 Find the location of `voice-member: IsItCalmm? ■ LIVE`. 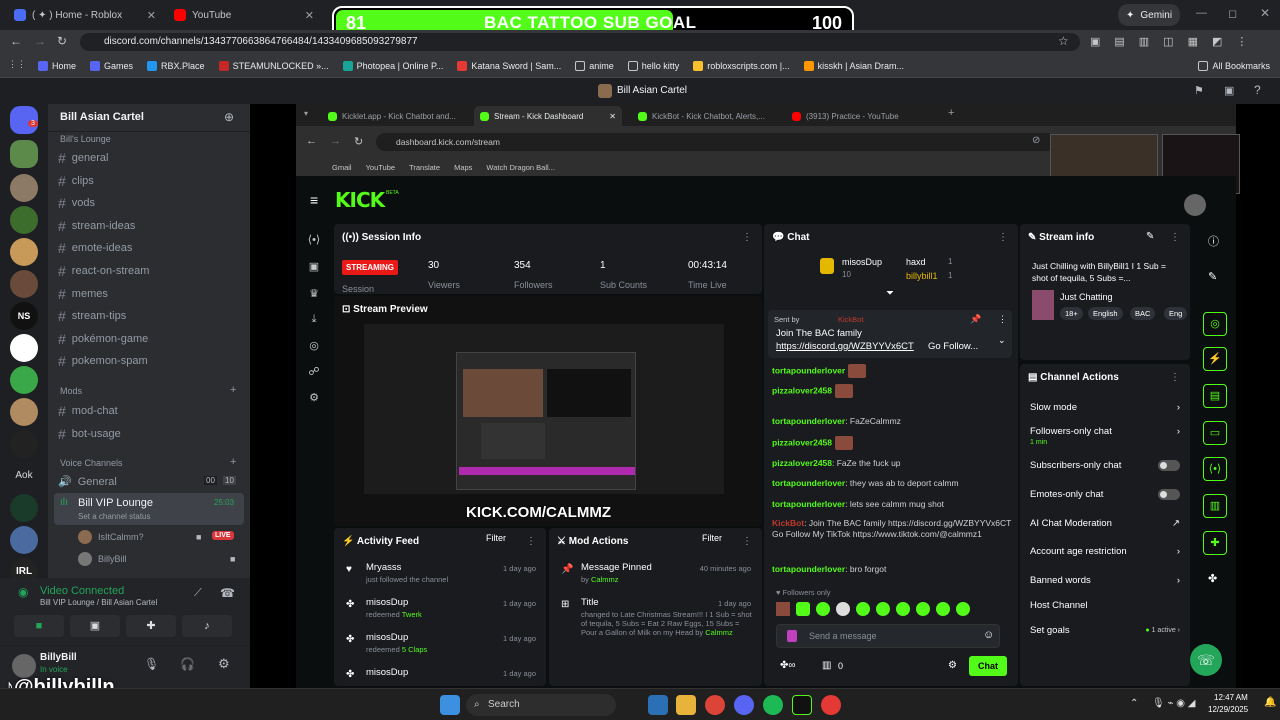

voice-member: IsItCalmm? ■ LIVE is located at coordinates (160, 538).